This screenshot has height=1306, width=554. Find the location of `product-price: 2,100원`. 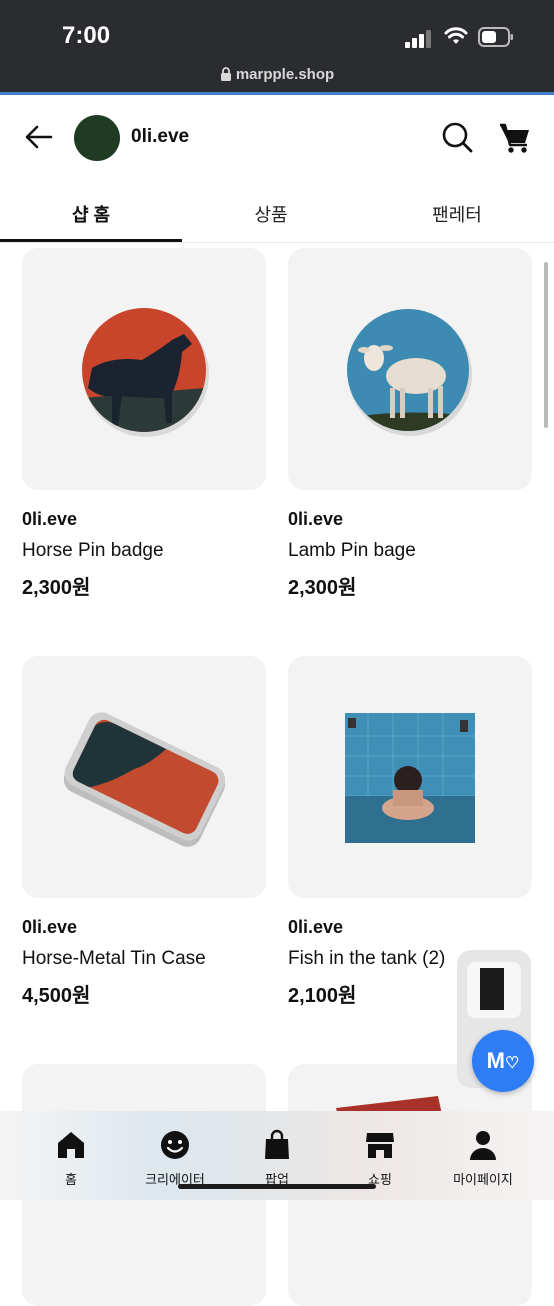

product-price: 2,100원 is located at coordinates (322, 996).